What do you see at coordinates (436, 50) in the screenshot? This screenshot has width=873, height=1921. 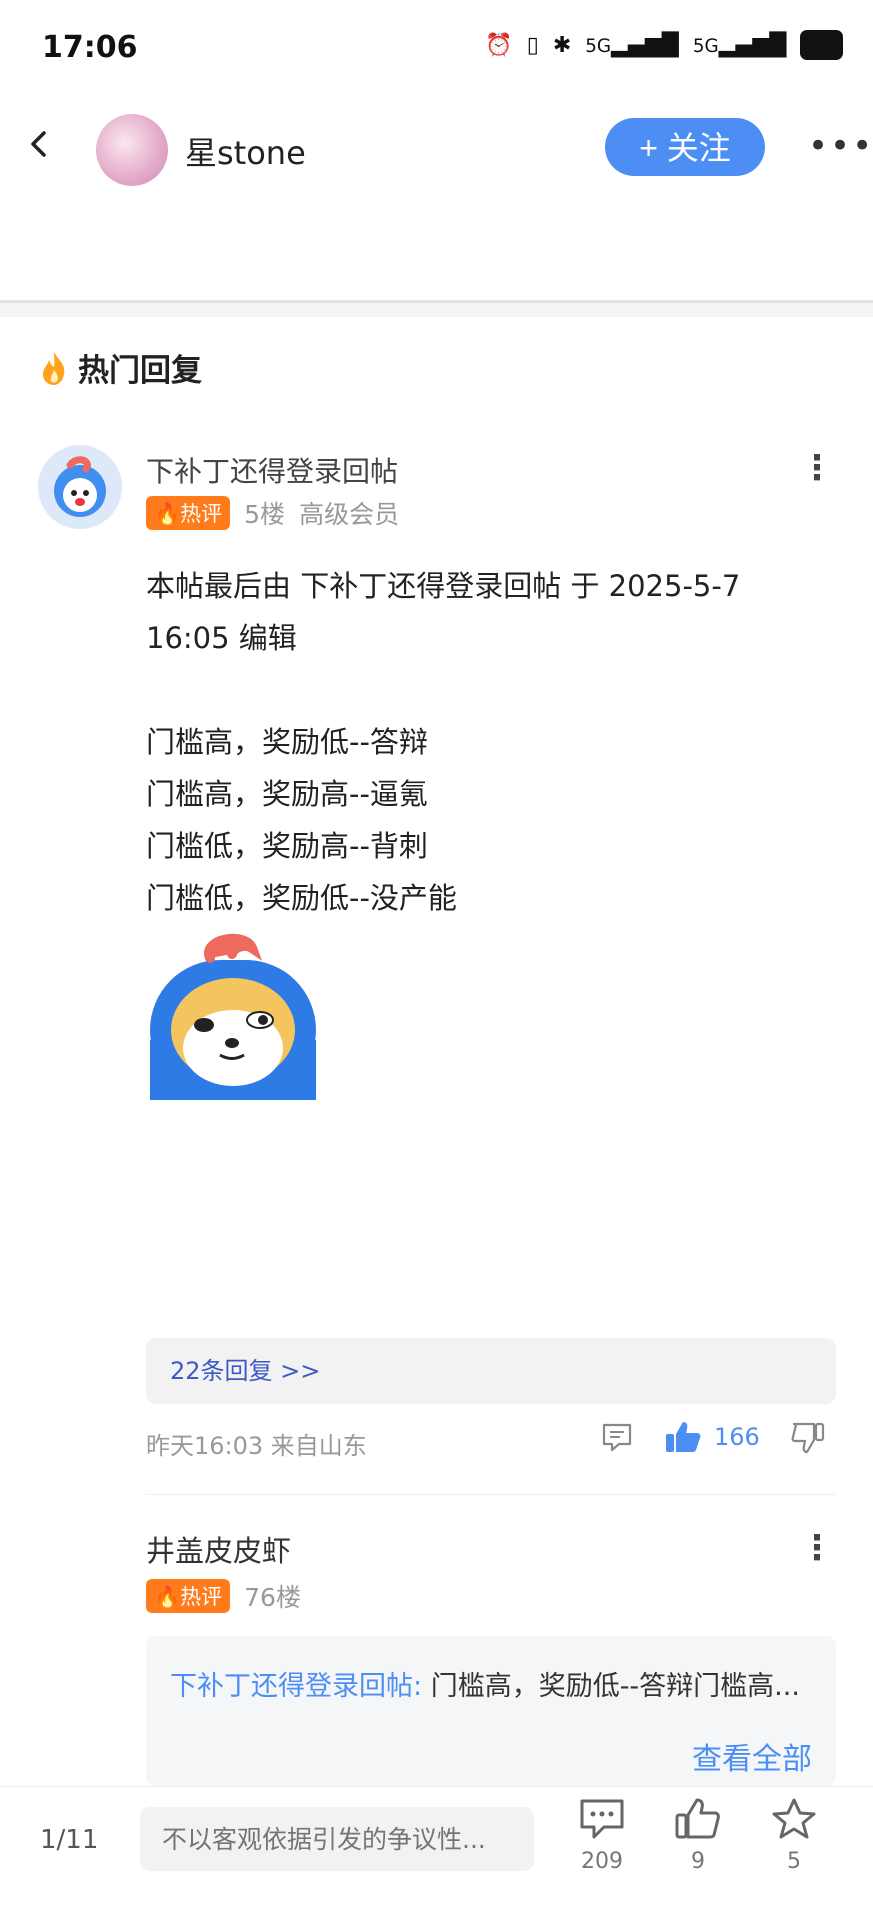 I see `status-bar: 17:06 ⏰ ▯ ✱ 5G▂▄▆█ 5G▂▄▆█ 67` at bounding box center [436, 50].